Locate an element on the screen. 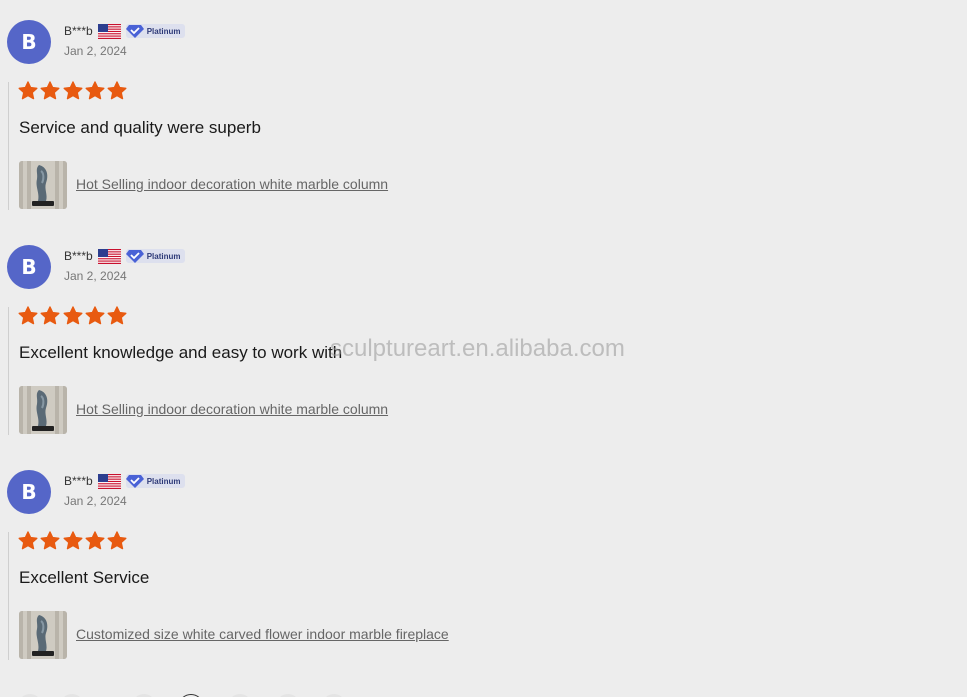 This screenshot has width=967, height=697. review-comment: Excellent Service is located at coordinates (84, 577).